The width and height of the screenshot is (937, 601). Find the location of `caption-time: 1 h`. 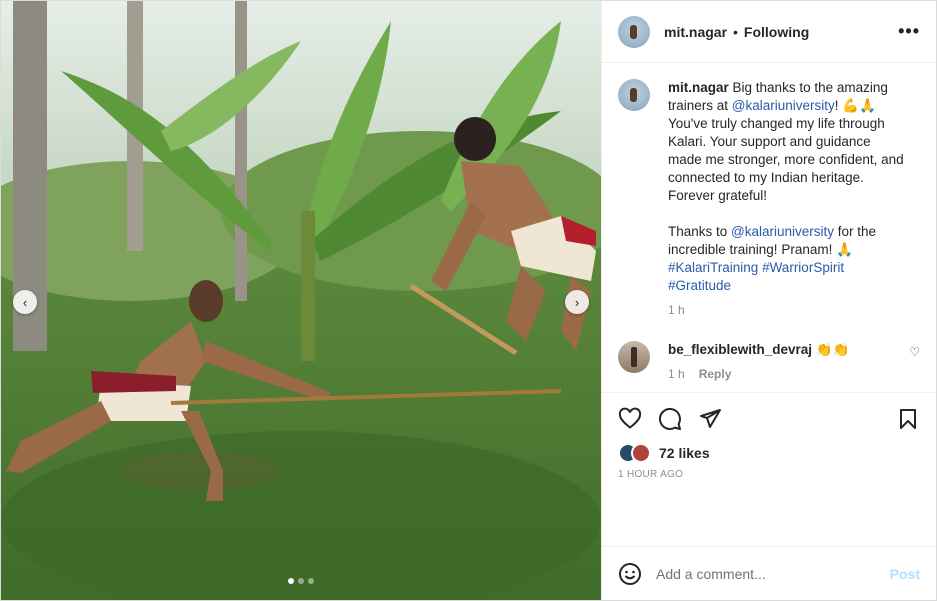

caption-time: 1 h is located at coordinates (676, 310).